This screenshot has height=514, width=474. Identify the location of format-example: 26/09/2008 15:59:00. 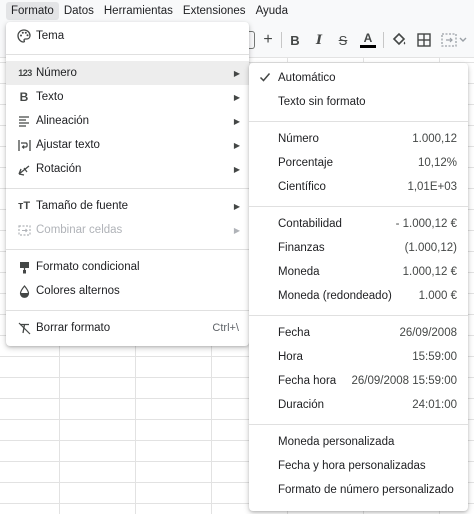
(404, 381).